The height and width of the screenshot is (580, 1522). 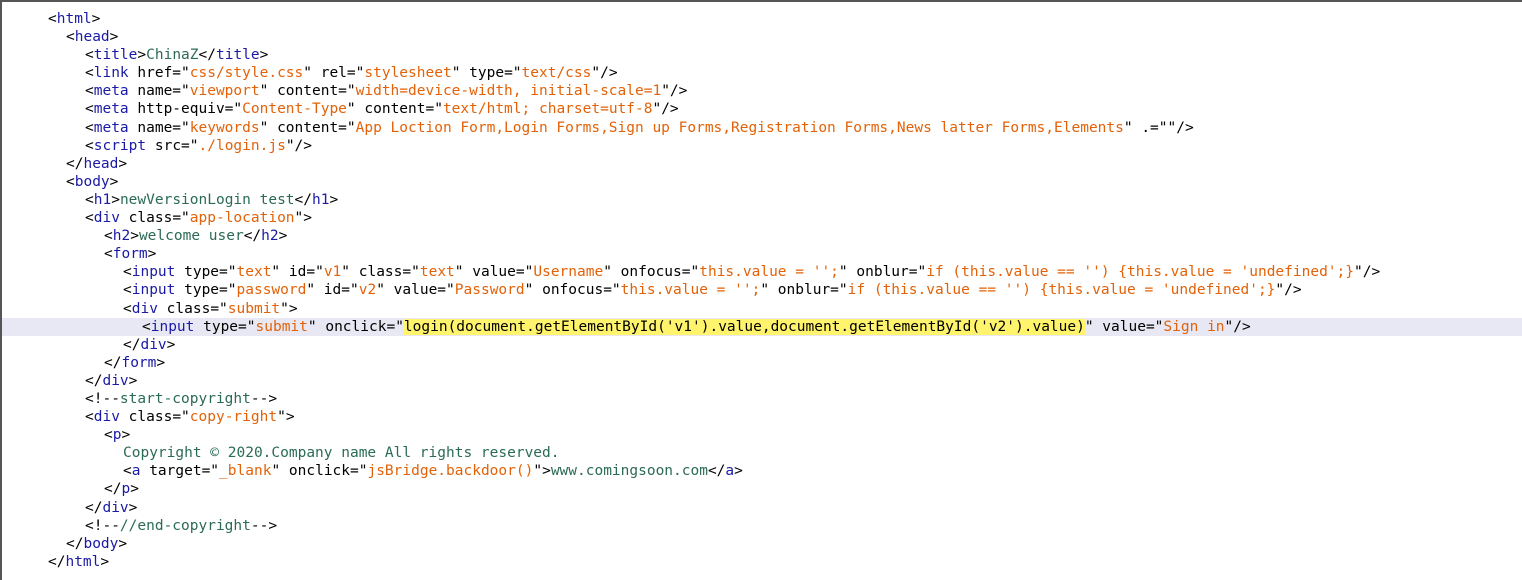 What do you see at coordinates (762, 489) in the screenshot?
I see `source-line: </p>` at bounding box center [762, 489].